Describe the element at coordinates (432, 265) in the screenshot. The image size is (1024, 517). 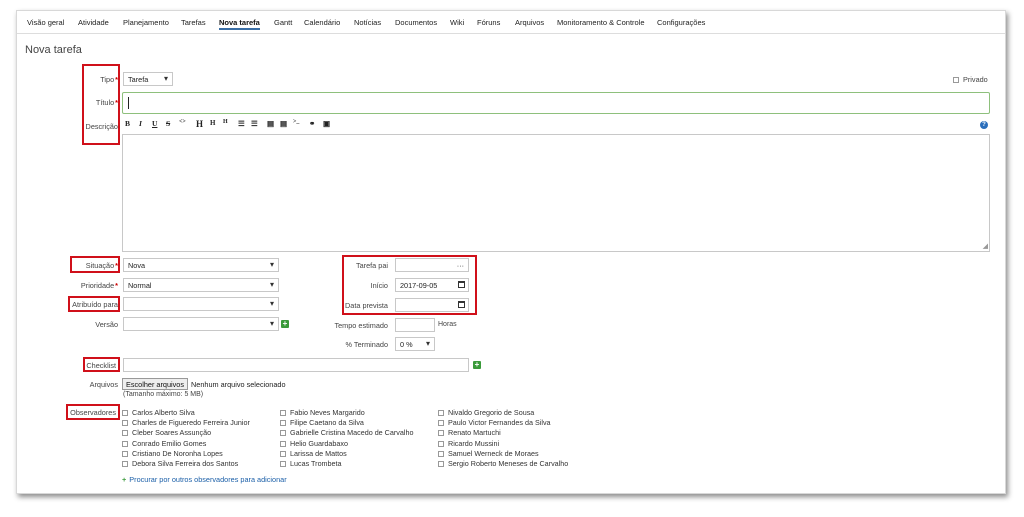
I see `tarefa-pai-input: ···` at that location.